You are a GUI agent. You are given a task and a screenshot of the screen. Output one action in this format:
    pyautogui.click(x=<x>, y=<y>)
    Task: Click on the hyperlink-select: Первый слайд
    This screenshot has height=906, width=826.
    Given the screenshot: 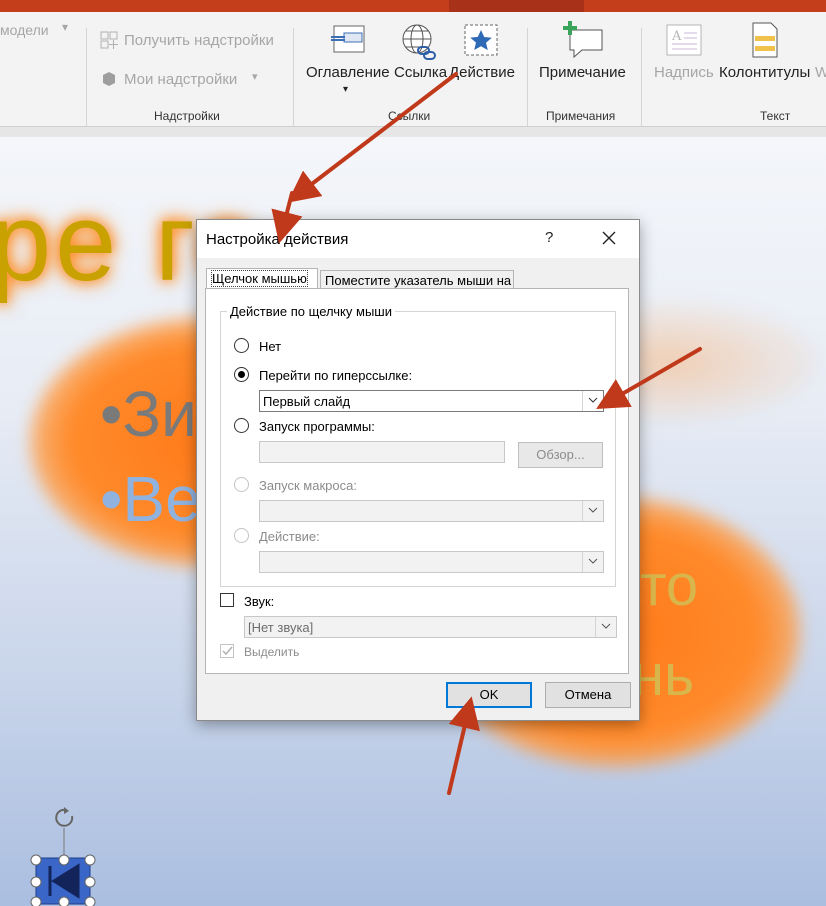 What is the action you would take?
    pyautogui.click(x=431, y=401)
    